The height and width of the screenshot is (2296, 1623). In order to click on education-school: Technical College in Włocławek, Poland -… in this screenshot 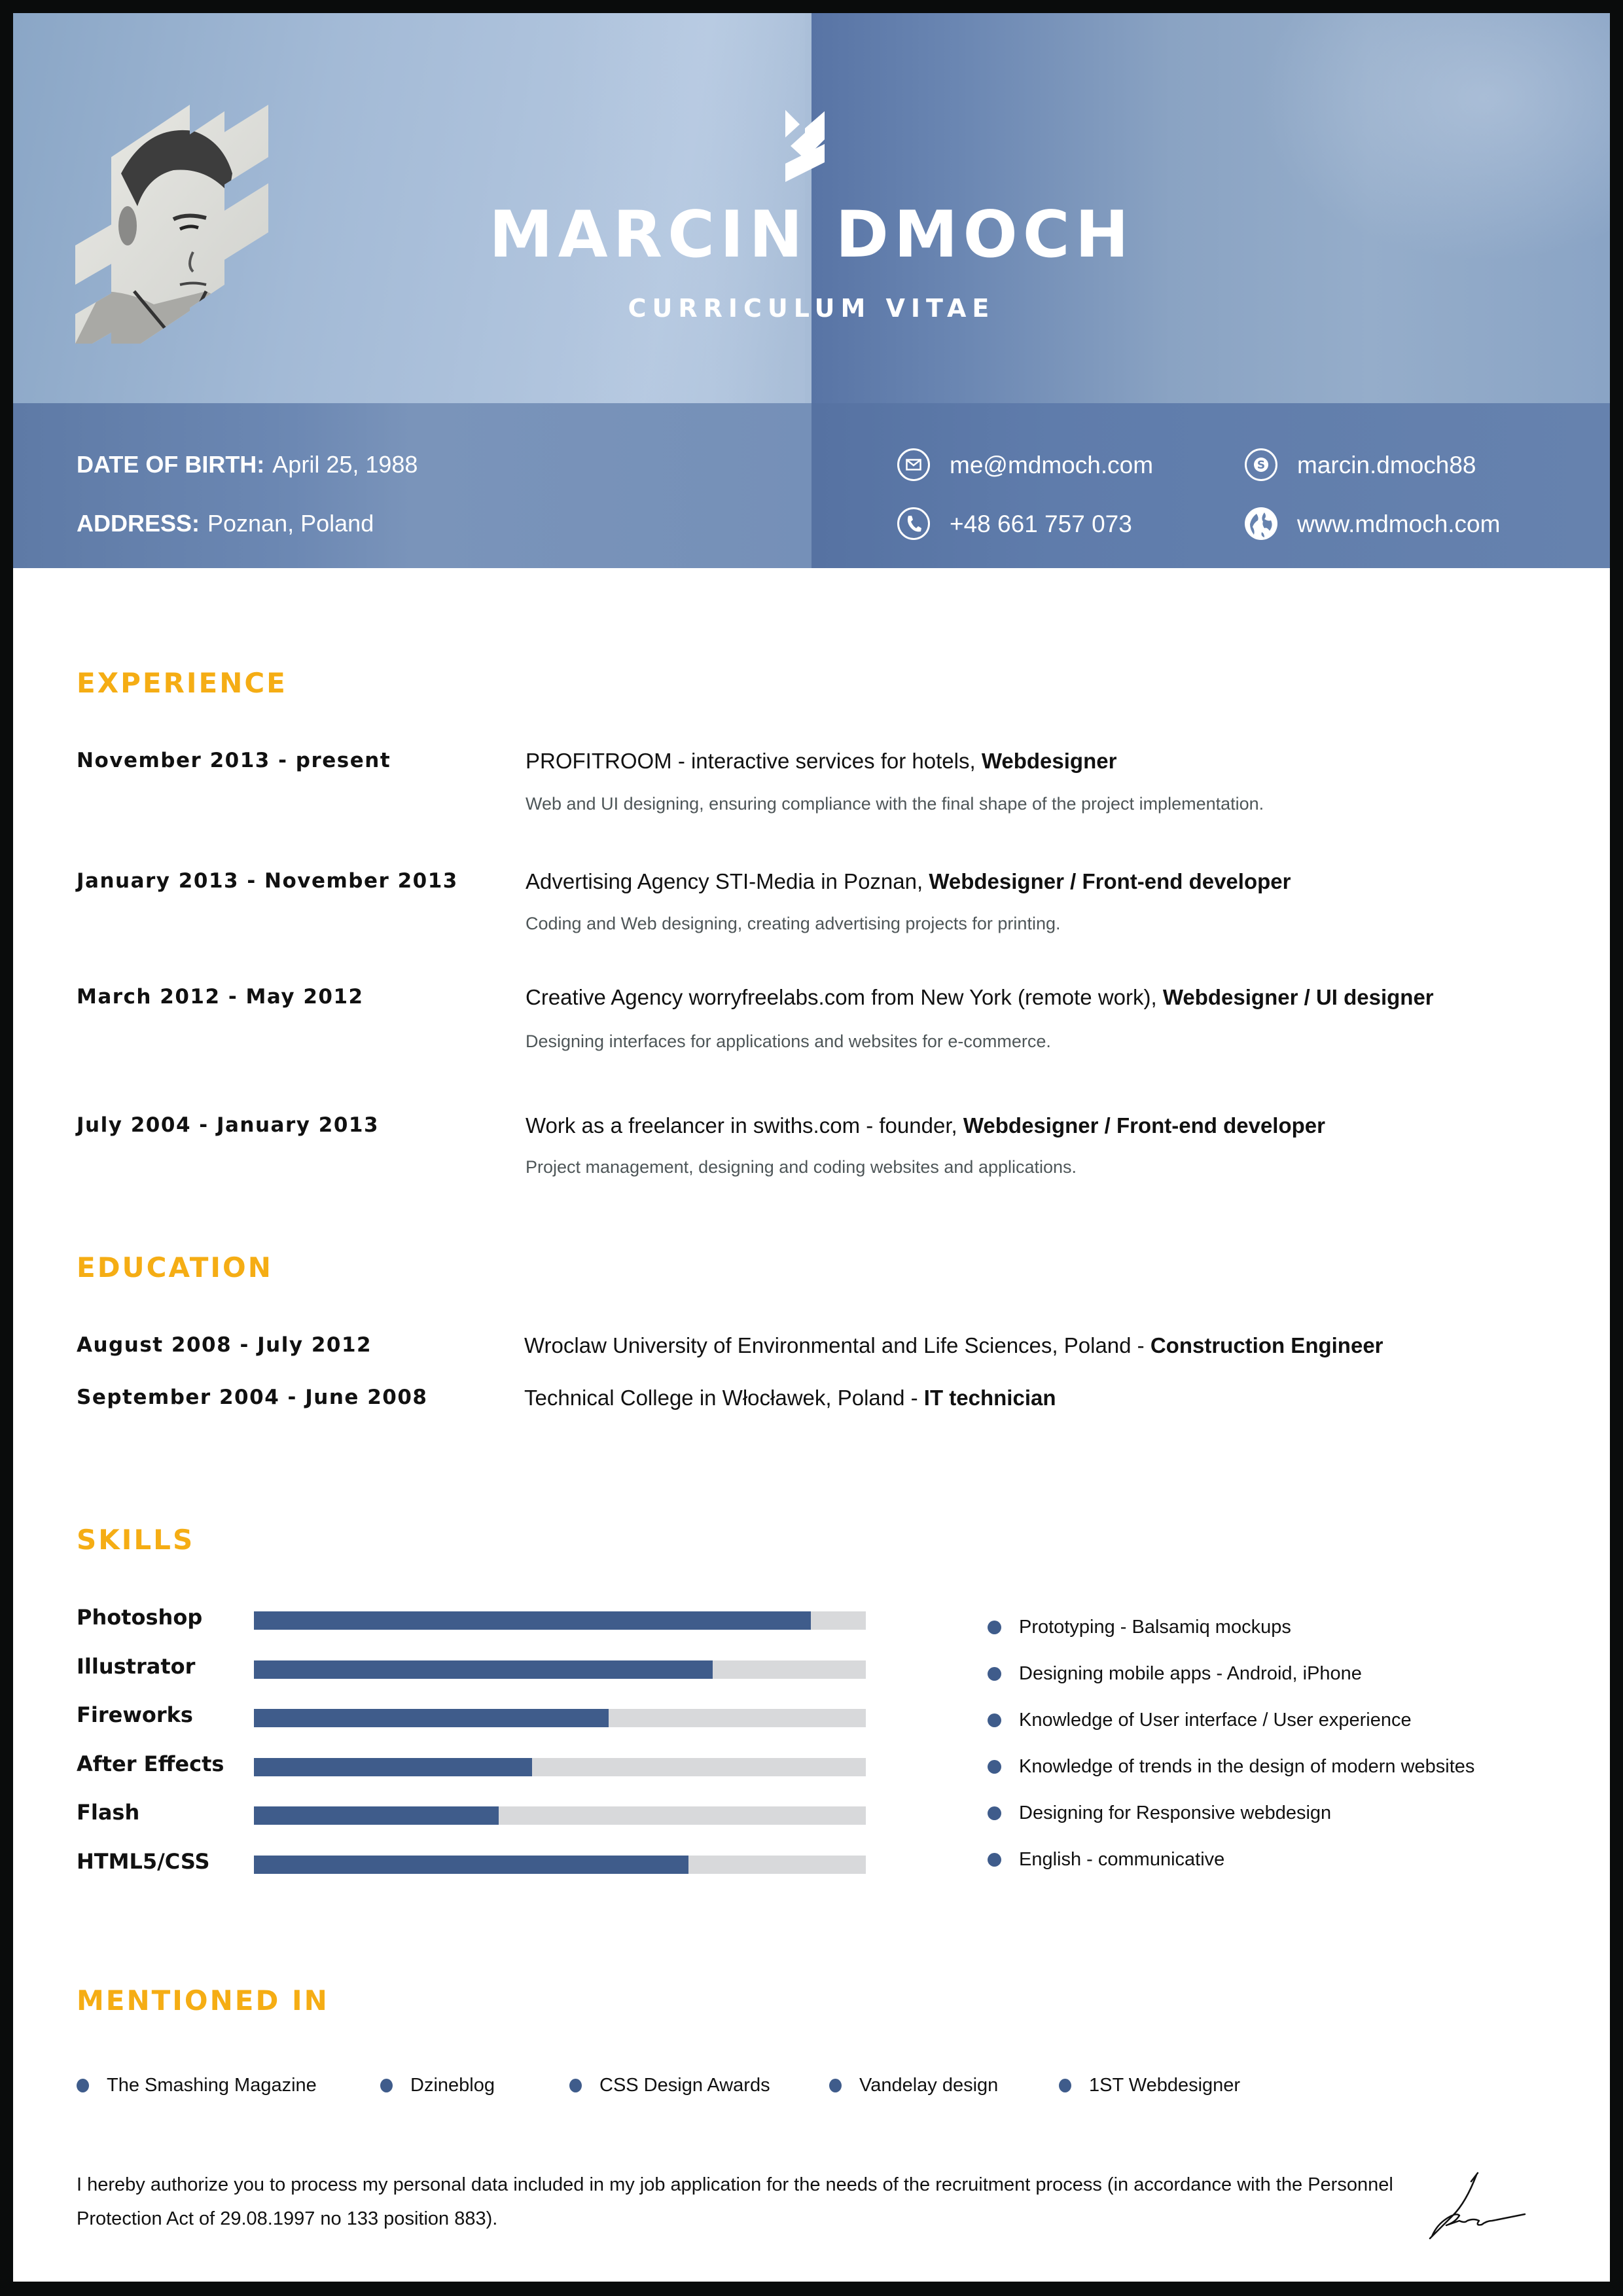, I will do `click(790, 1398)`.